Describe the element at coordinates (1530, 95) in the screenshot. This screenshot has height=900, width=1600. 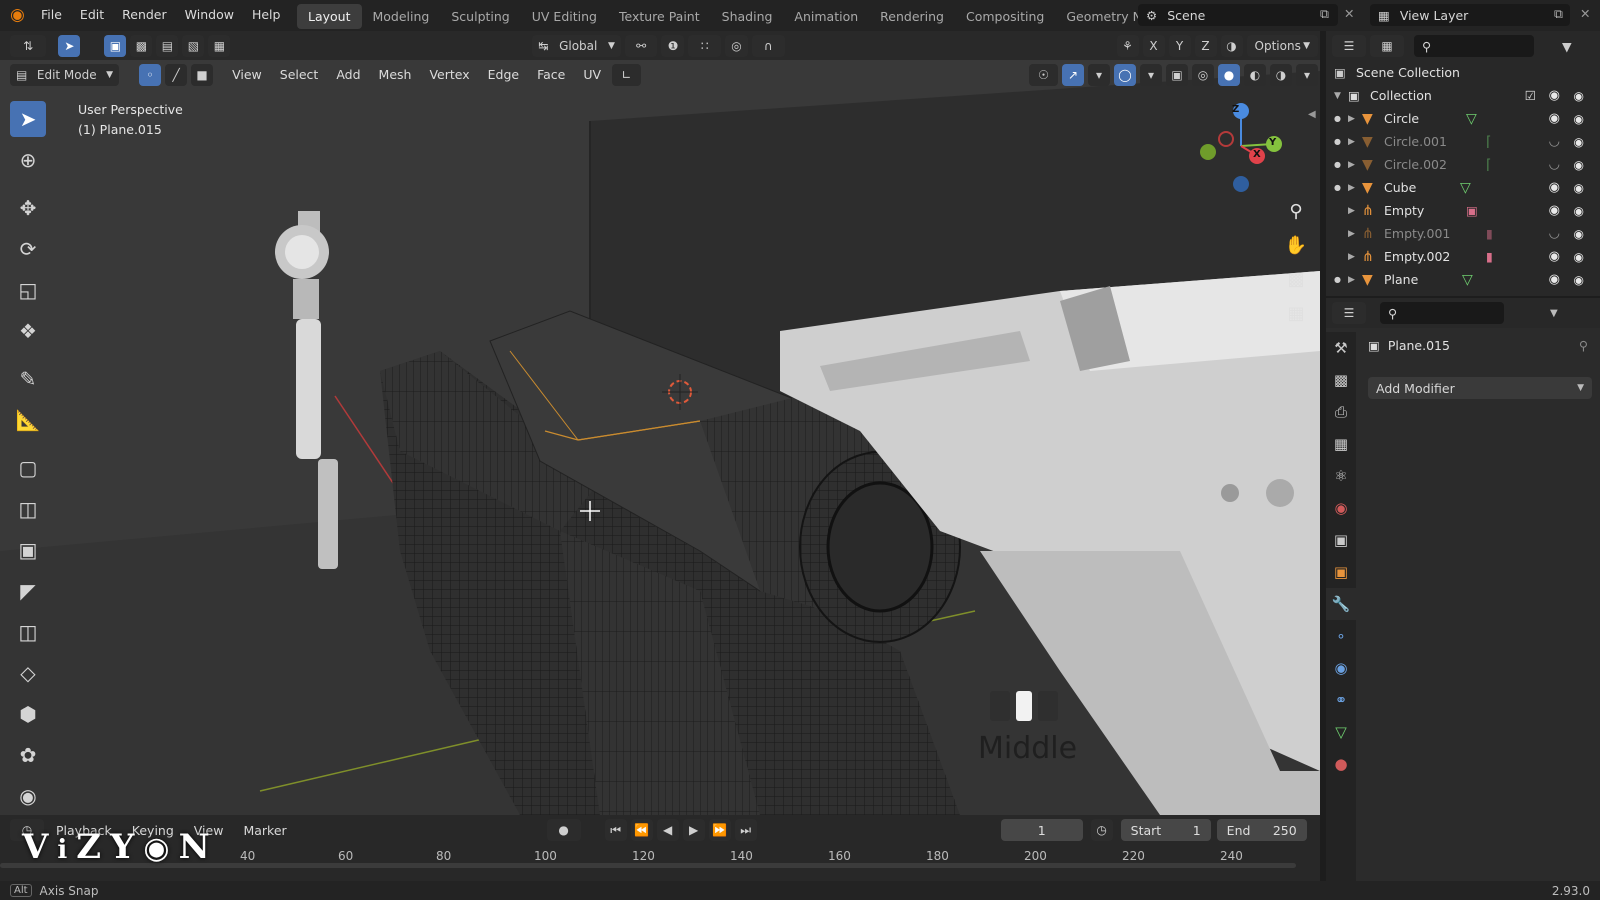
I see `exclude-checkbox: ☑` at that location.